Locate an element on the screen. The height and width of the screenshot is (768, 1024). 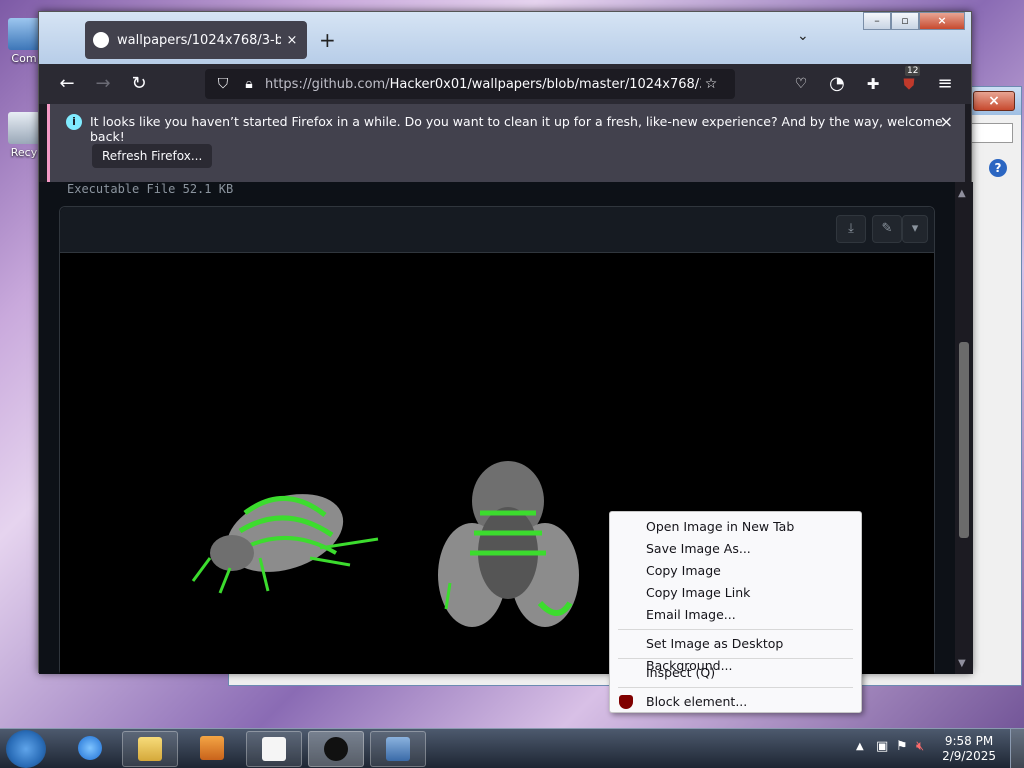
url-host: https://github.com/ is located at coordinates (327, 84).